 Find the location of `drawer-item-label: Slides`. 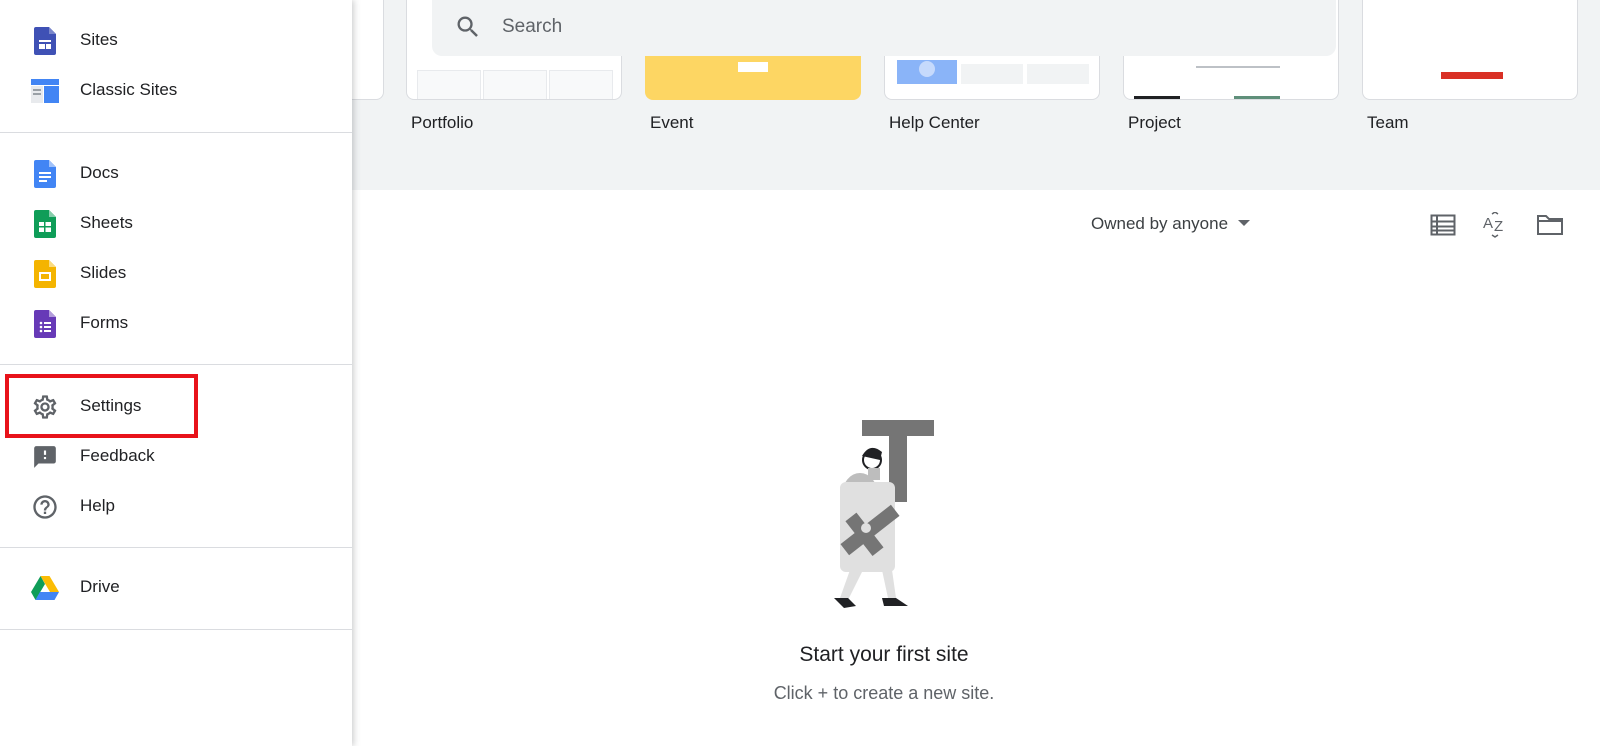

drawer-item-label: Slides is located at coordinates (103, 272).